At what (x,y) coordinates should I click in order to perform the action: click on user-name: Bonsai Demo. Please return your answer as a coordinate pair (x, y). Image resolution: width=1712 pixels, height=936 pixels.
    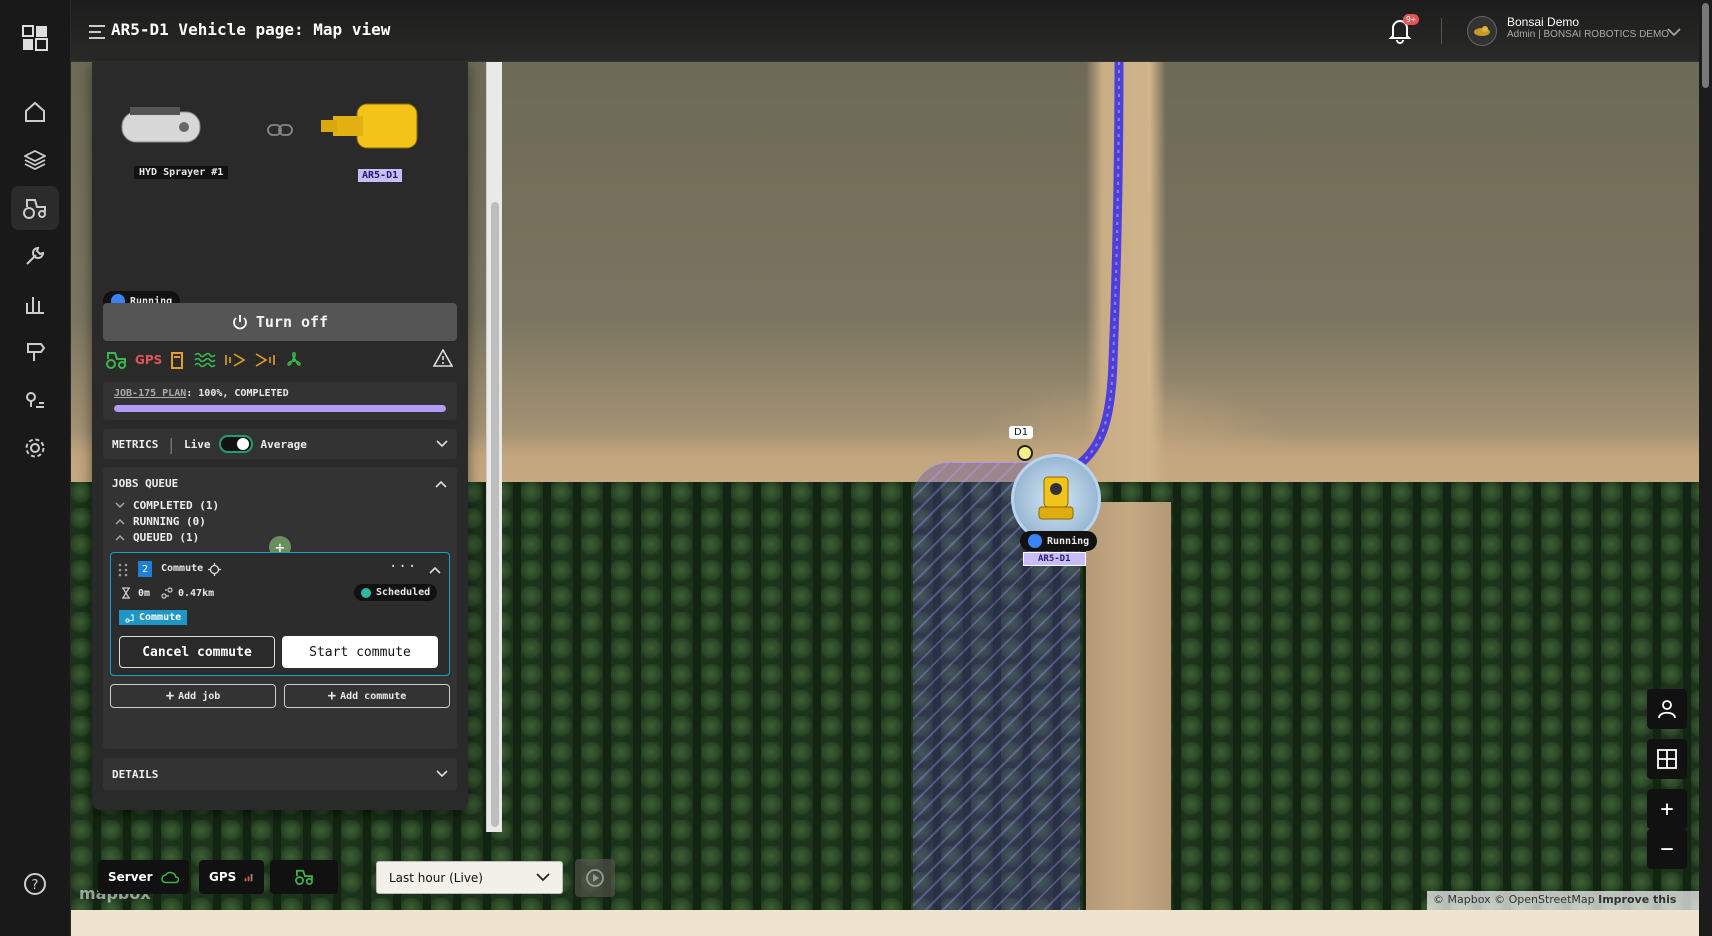
    Looking at the image, I should click on (1543, 22).